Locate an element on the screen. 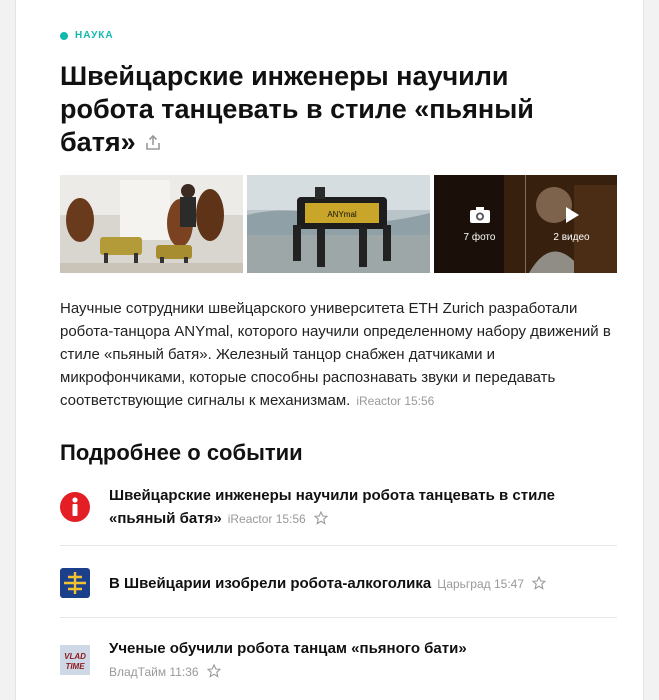  gallery-photo-cellists-robots is located at coordinates (151, 224).